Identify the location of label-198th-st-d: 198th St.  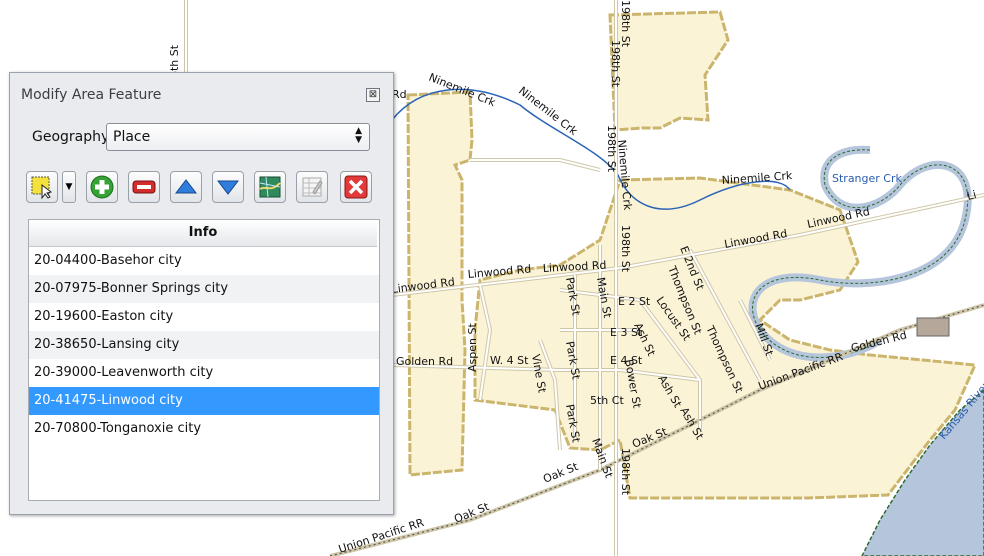
(625, 249).